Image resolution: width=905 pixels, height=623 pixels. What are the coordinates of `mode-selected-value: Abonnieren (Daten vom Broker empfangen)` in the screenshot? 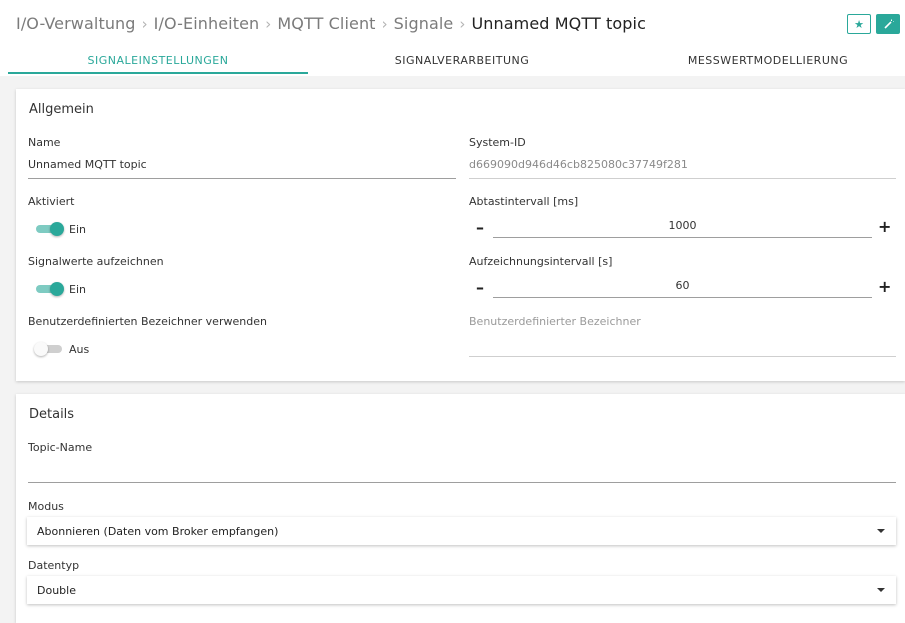 It's located at (158, 531).